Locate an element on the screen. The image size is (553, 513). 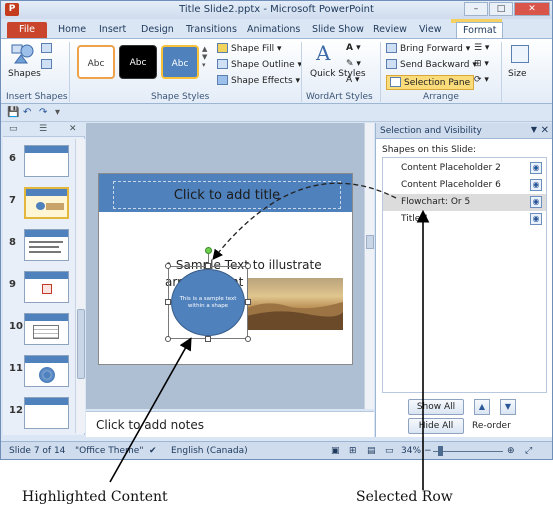
landscape-image is located at coordinates (295, 316).